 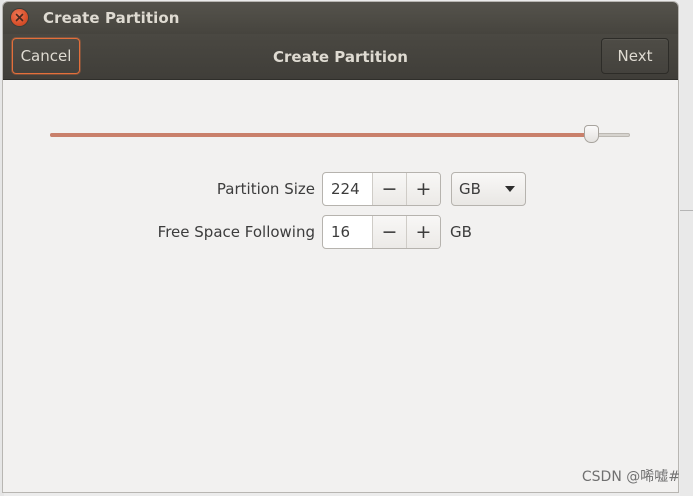 I want to click on background-window-edge-right, so click(x=686, y=248).